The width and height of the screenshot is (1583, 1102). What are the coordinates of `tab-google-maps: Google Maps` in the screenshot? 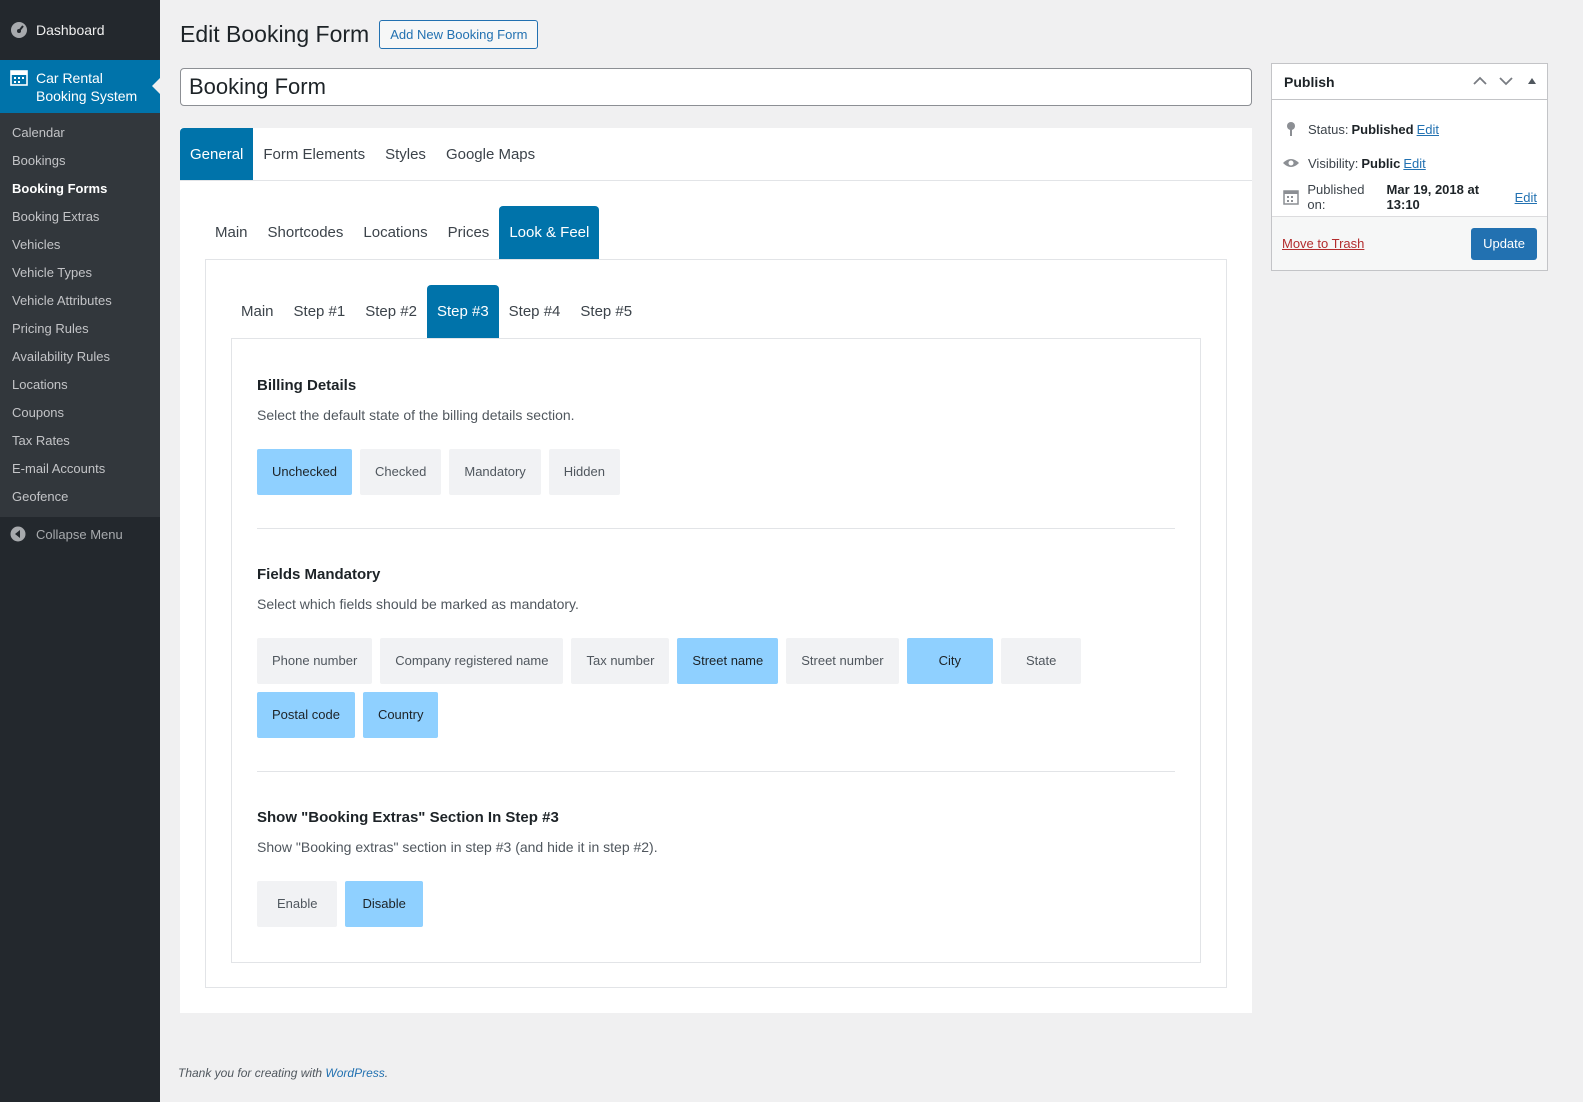 It's located at (490, 154).